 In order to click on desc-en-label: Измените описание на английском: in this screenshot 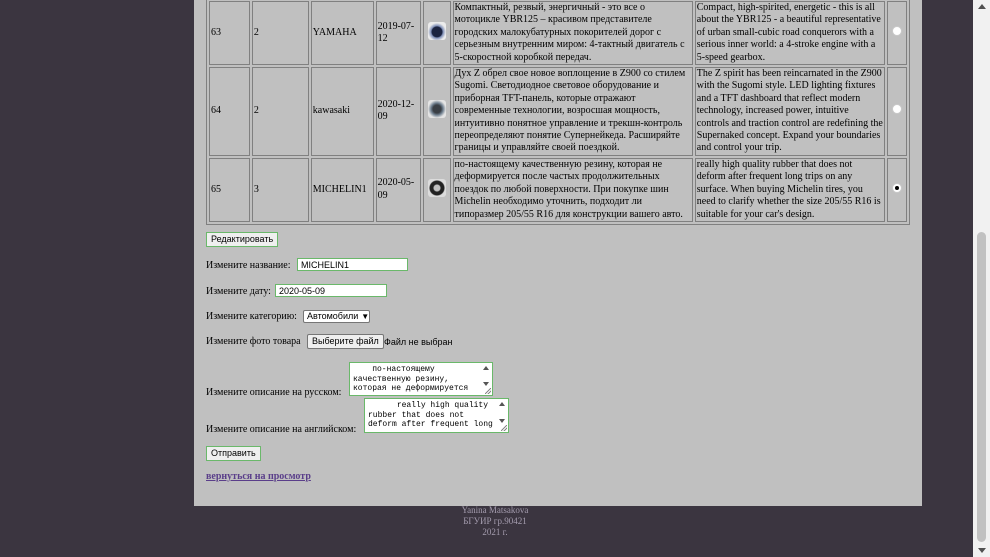, I will do `click(281, 429)`.